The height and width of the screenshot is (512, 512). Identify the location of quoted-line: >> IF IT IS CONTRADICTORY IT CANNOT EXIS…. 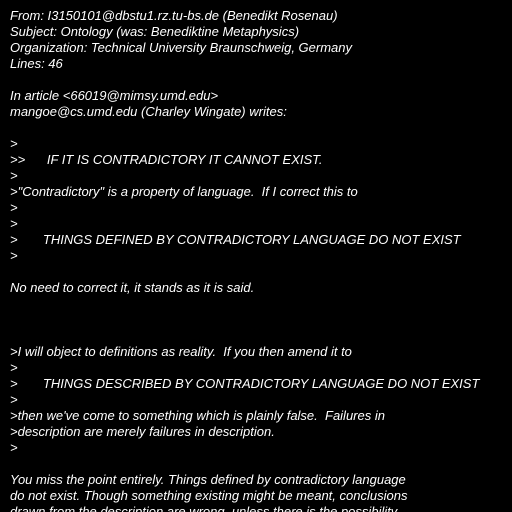
(166, 159).